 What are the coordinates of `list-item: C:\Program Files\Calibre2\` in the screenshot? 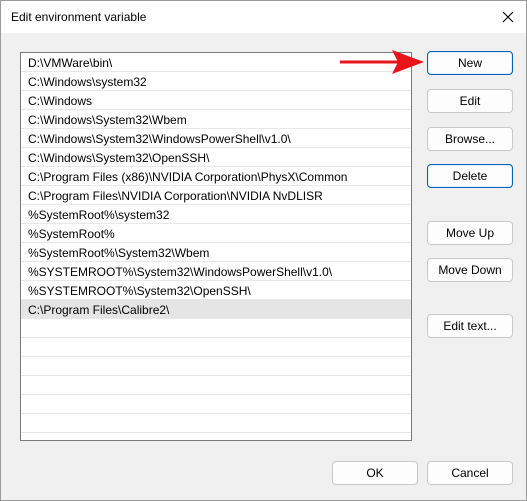 It's located at (216, 309).